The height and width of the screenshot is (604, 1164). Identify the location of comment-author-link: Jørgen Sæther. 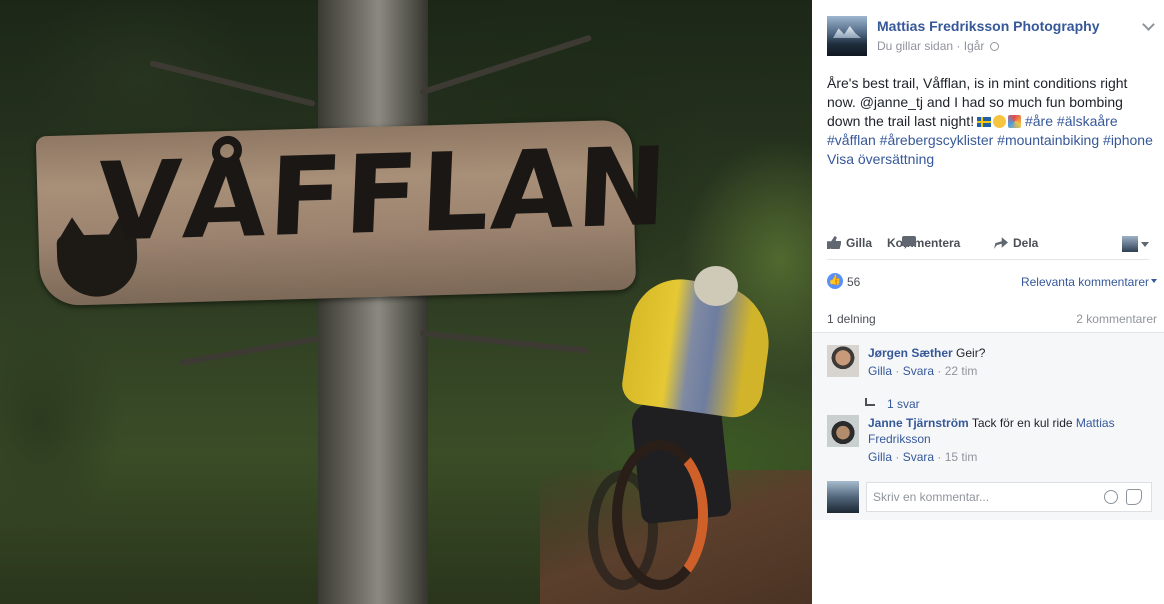
(910, 353).